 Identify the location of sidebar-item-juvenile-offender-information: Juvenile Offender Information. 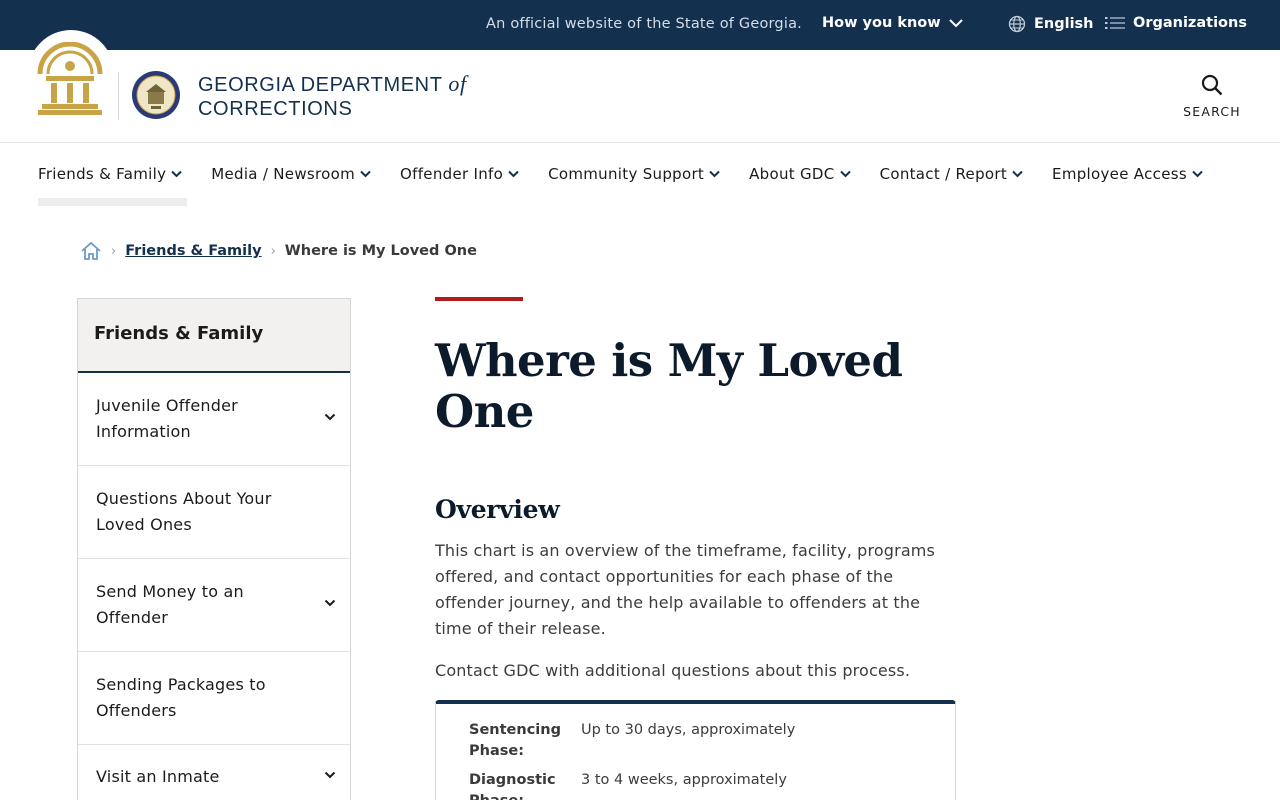
(214, 419).